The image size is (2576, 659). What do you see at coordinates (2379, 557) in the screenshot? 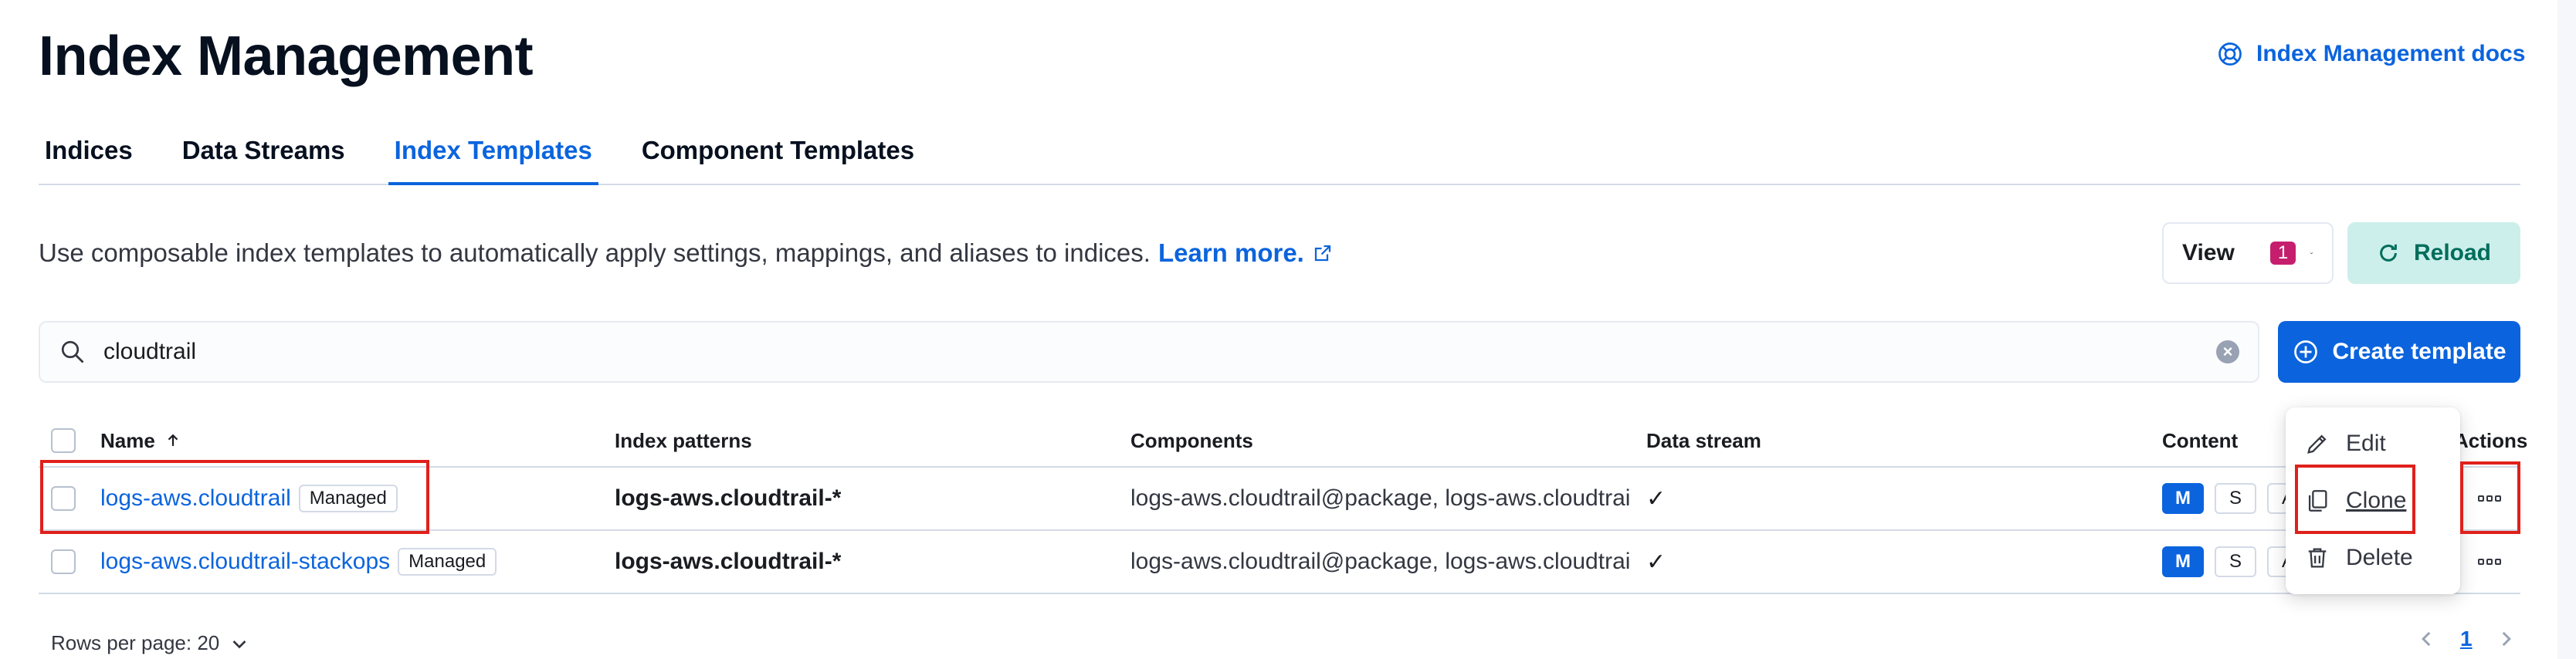
I see `menu-item-delete-label: Delete` at bounding box center [2379, 557].